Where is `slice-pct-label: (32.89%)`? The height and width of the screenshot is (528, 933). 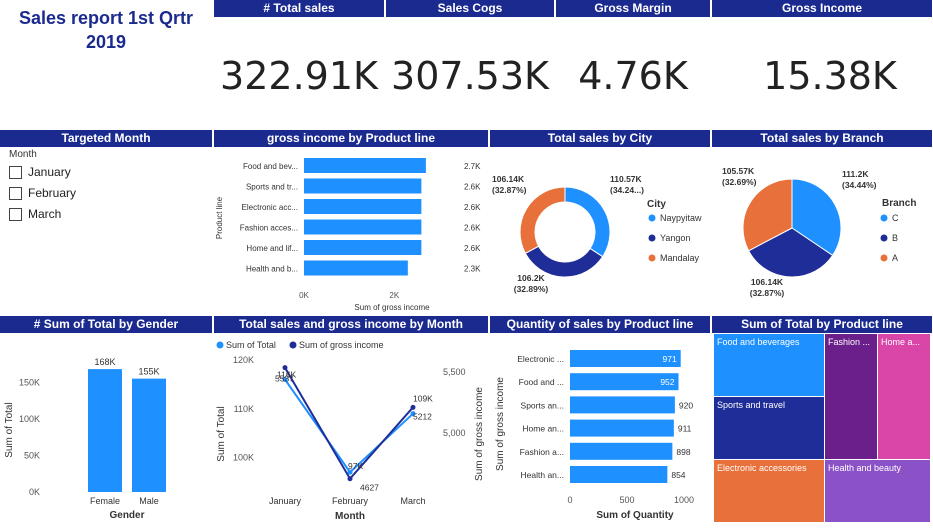 slice-pct-label: (32.89%) is located at coordinates (531, 289).